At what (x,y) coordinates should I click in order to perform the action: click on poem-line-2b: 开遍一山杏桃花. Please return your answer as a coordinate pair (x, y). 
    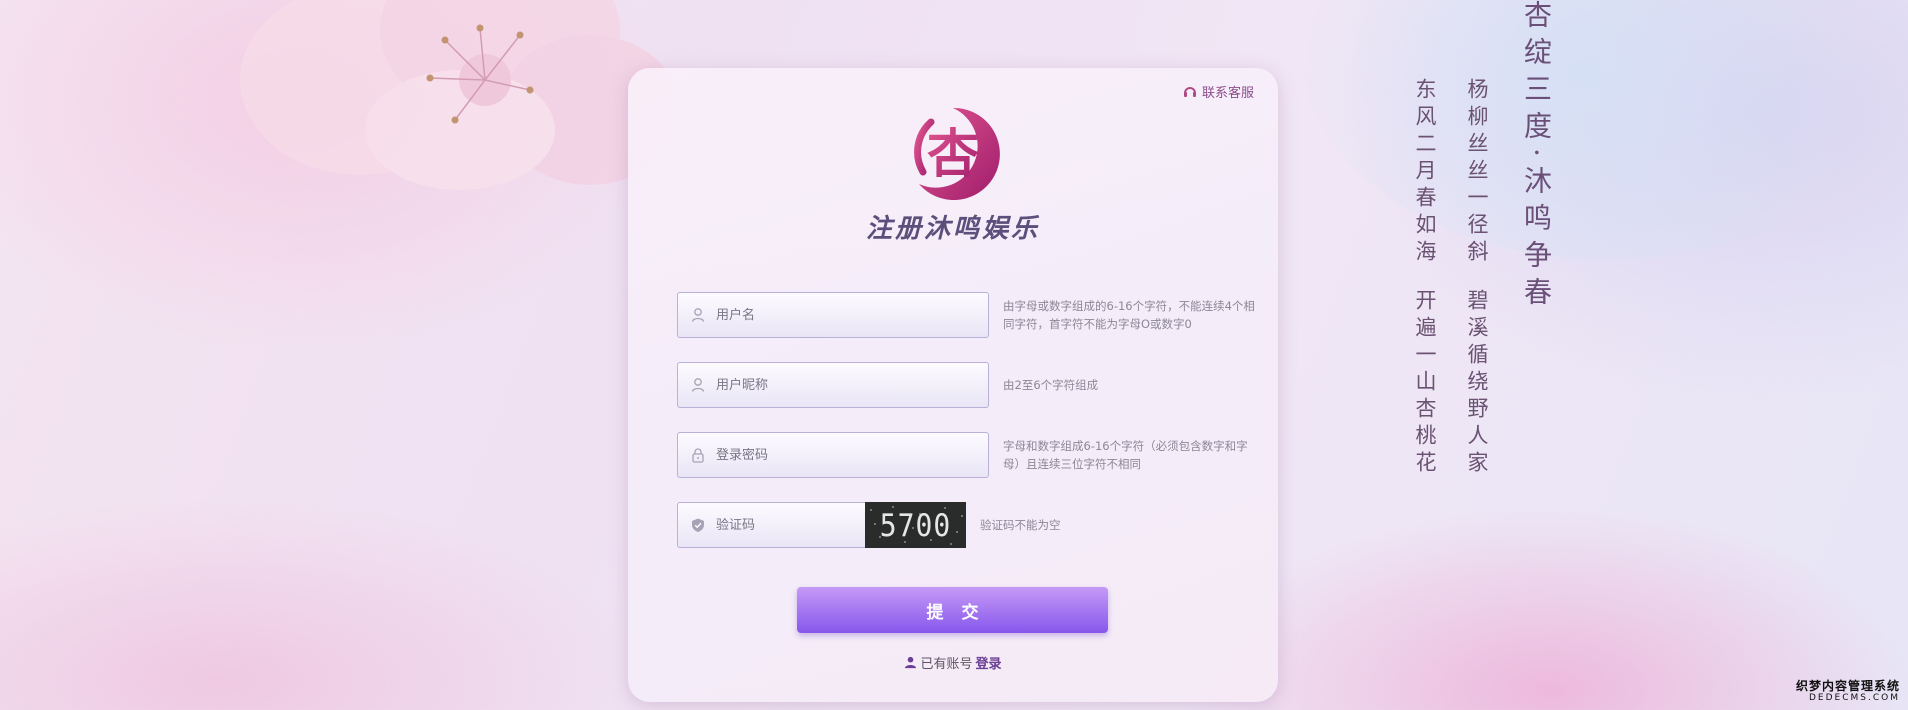
    Looking at the image, I should click on (1425, 383).